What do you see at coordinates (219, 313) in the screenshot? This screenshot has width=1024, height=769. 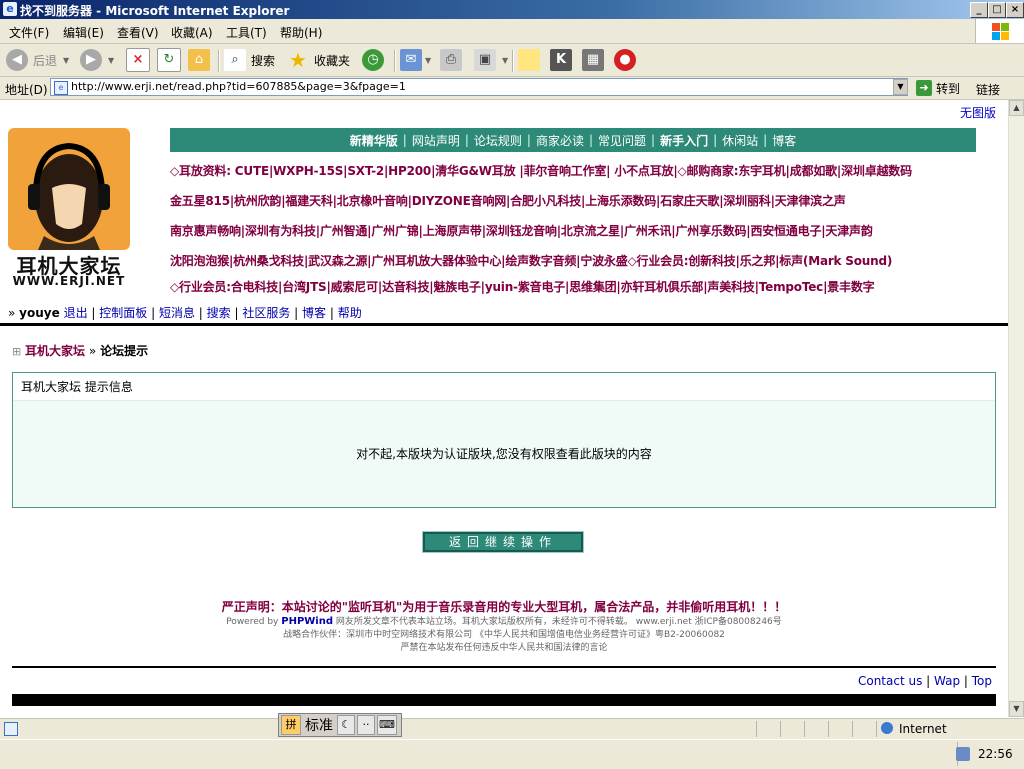 I see `search-link: 搜索` at bounding box center [219, 313].